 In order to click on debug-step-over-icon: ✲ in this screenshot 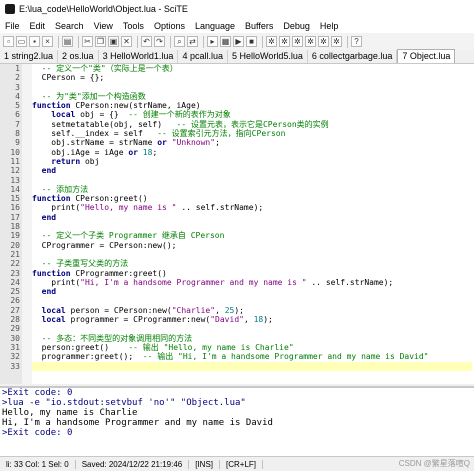, I will do `click(297, 41)`.